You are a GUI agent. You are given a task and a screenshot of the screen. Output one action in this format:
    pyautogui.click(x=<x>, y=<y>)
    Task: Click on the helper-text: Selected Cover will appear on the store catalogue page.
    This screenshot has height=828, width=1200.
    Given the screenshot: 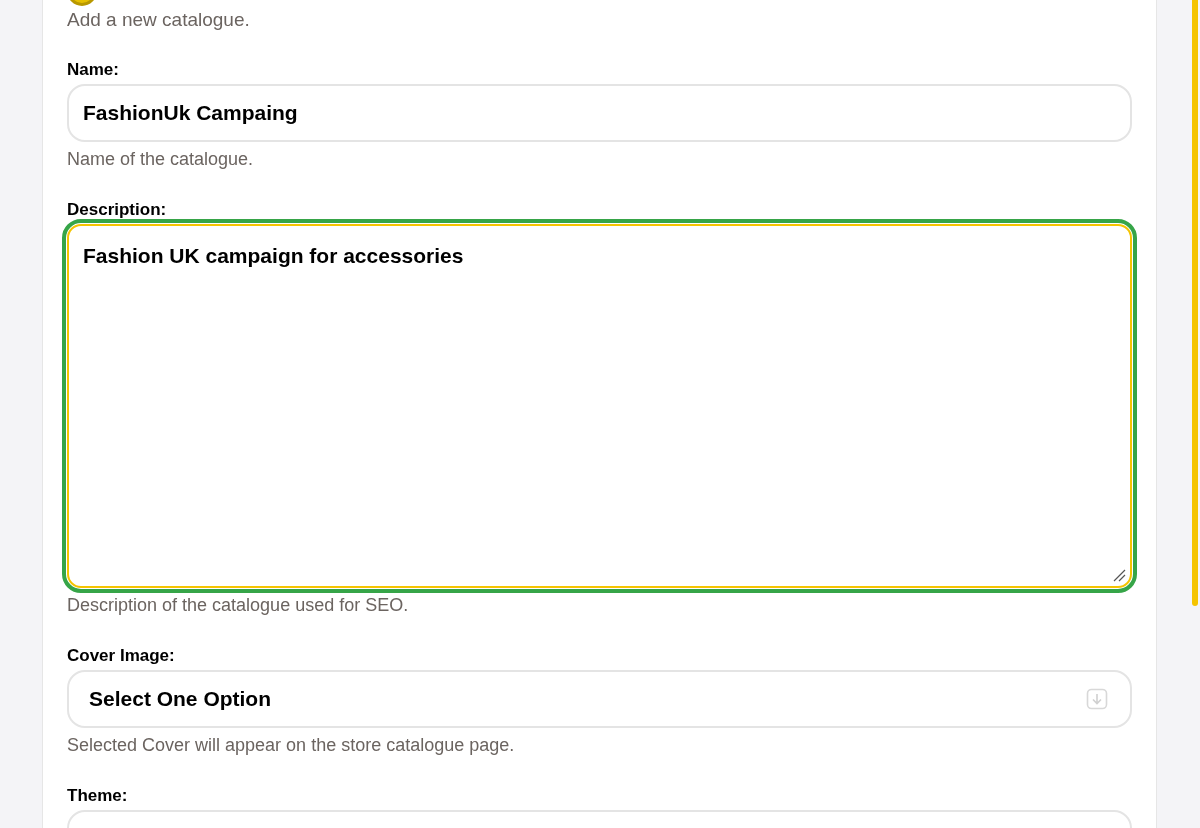 What is the action you would take?
    pyautogui.click(x=291, y=745)
    